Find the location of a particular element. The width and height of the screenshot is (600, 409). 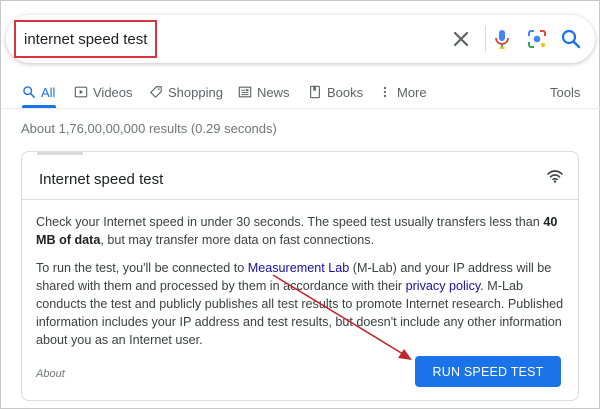

card-divider is located at coordinates (300, 199).